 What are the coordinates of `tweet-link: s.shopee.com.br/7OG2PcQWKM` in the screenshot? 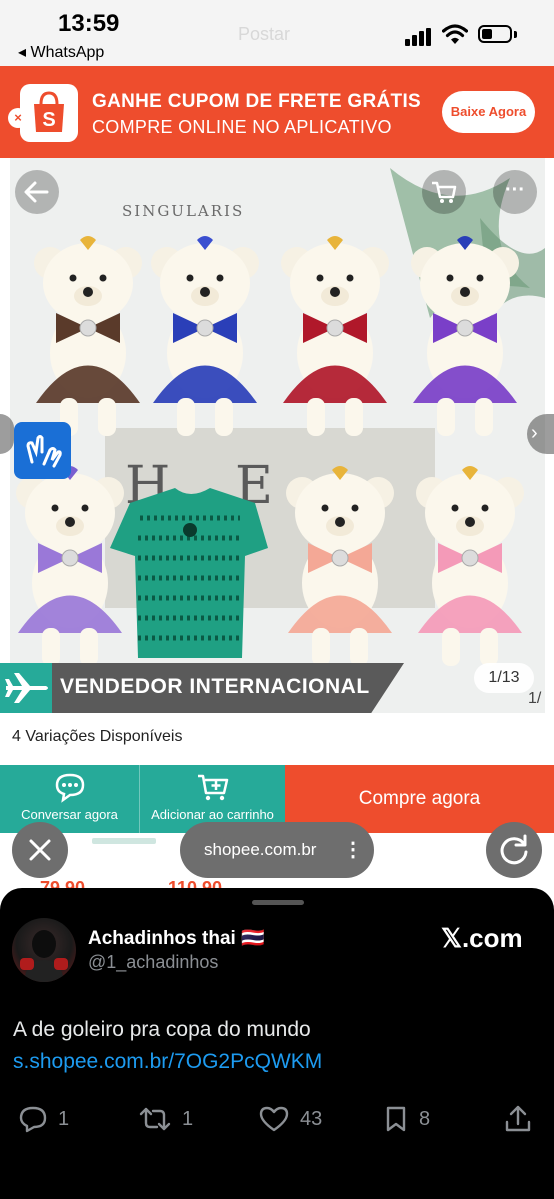 It's located at (167, 1062).